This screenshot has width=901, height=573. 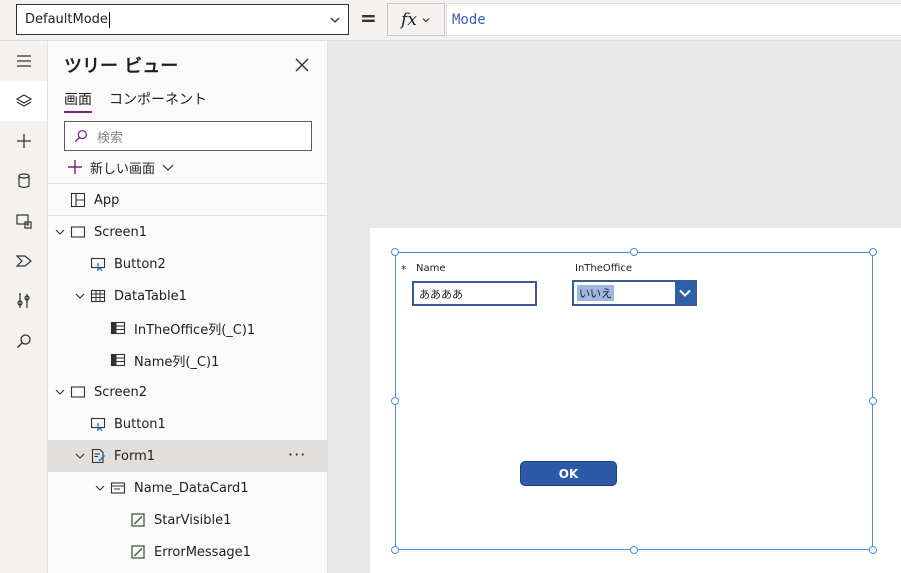 I want to click on tree-item-label: Name列(_C)1, so click(x=177, y=362).